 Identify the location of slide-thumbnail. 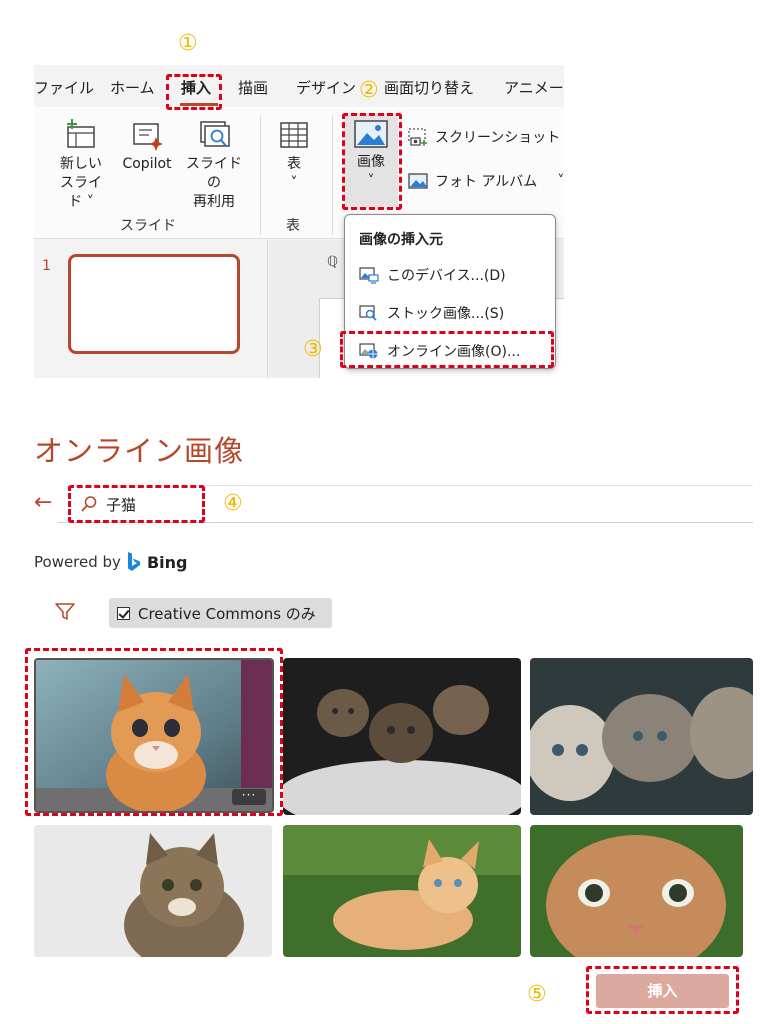
(154, 304).